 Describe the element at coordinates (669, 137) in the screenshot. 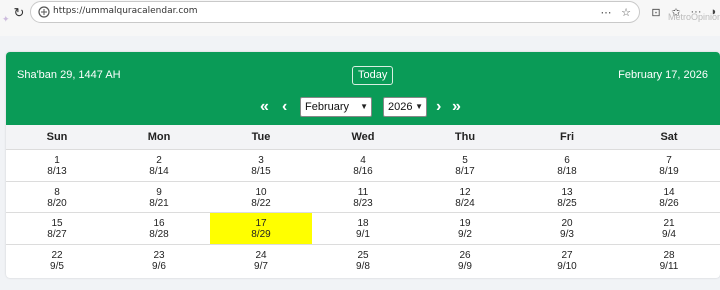

I see `weekday-header: Sat` at that location.